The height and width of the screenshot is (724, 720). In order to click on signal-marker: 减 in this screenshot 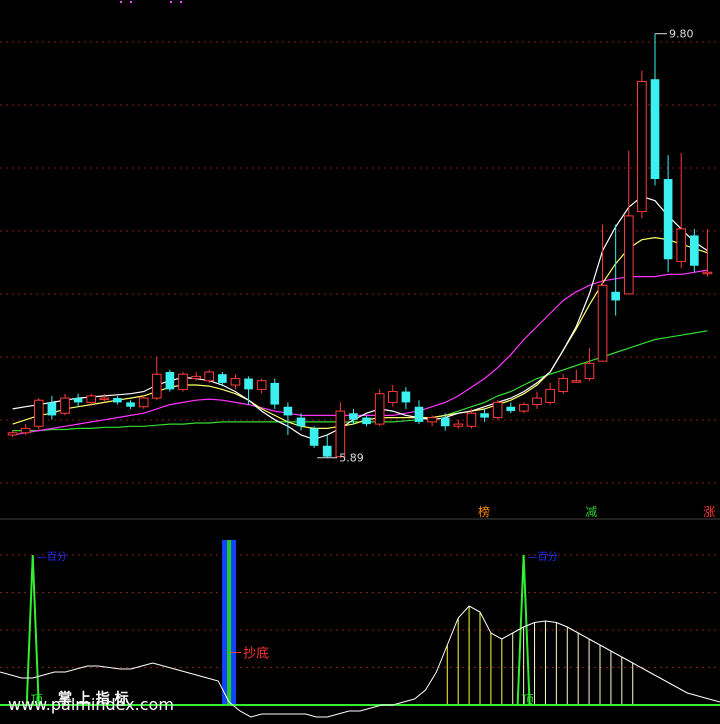, I will do `click(591, 512)`.